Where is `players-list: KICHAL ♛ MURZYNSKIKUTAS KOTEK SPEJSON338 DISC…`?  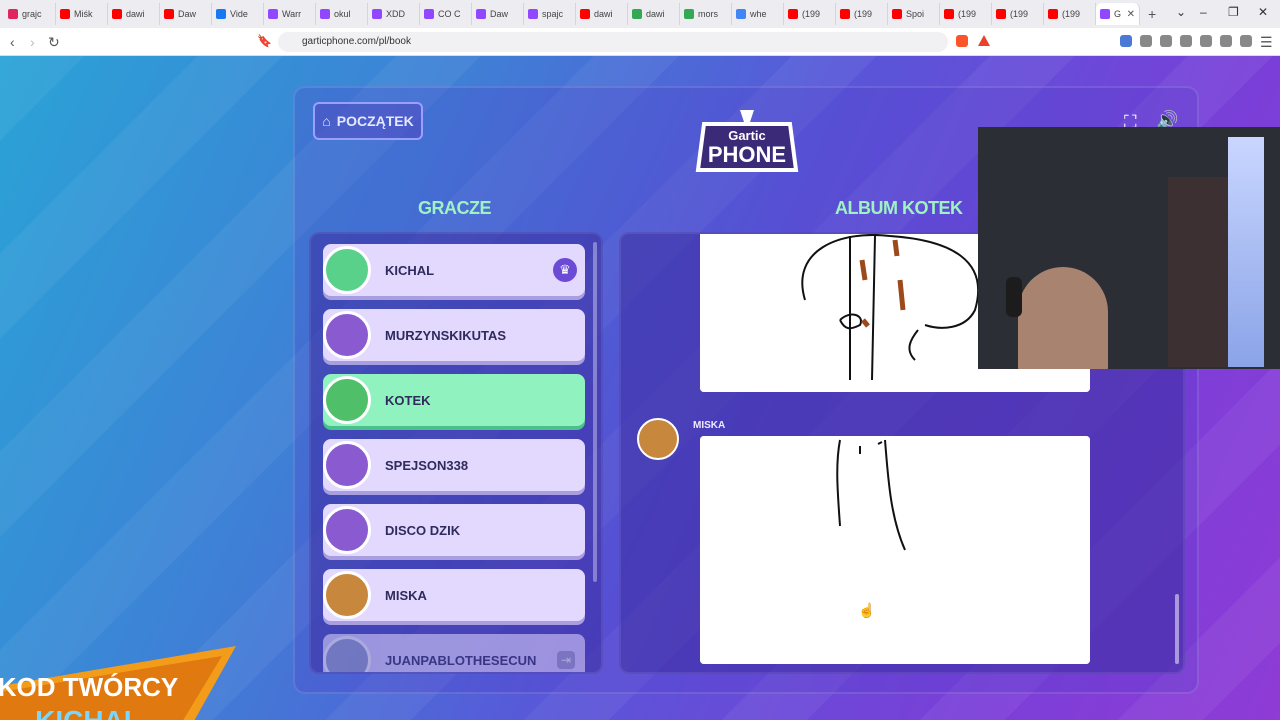
players-list: KICHAL ♛ MURZYNSKIKUTAS KOTEK SPEJSON338 DISC… is located at coordinates (456, 453).